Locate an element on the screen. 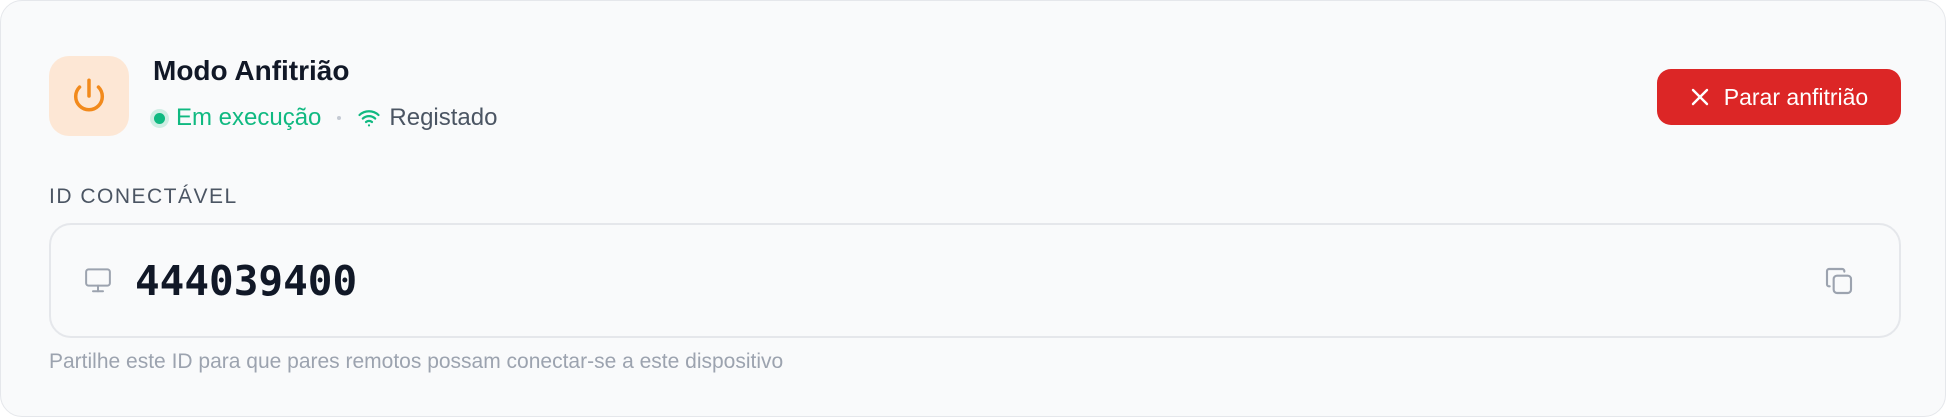 The width and height of the screenshot is (1948, 419). status-row: Em execução Registado is located at coordinates (325, 118).